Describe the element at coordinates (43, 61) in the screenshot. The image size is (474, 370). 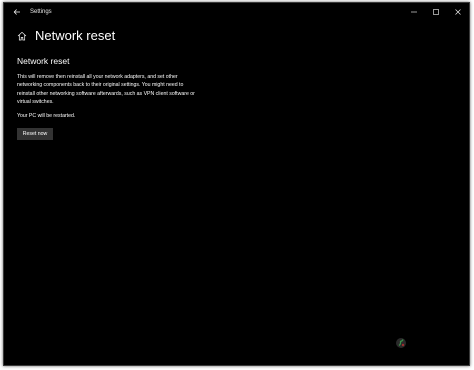
I see `section-title: Network reset` at that location.